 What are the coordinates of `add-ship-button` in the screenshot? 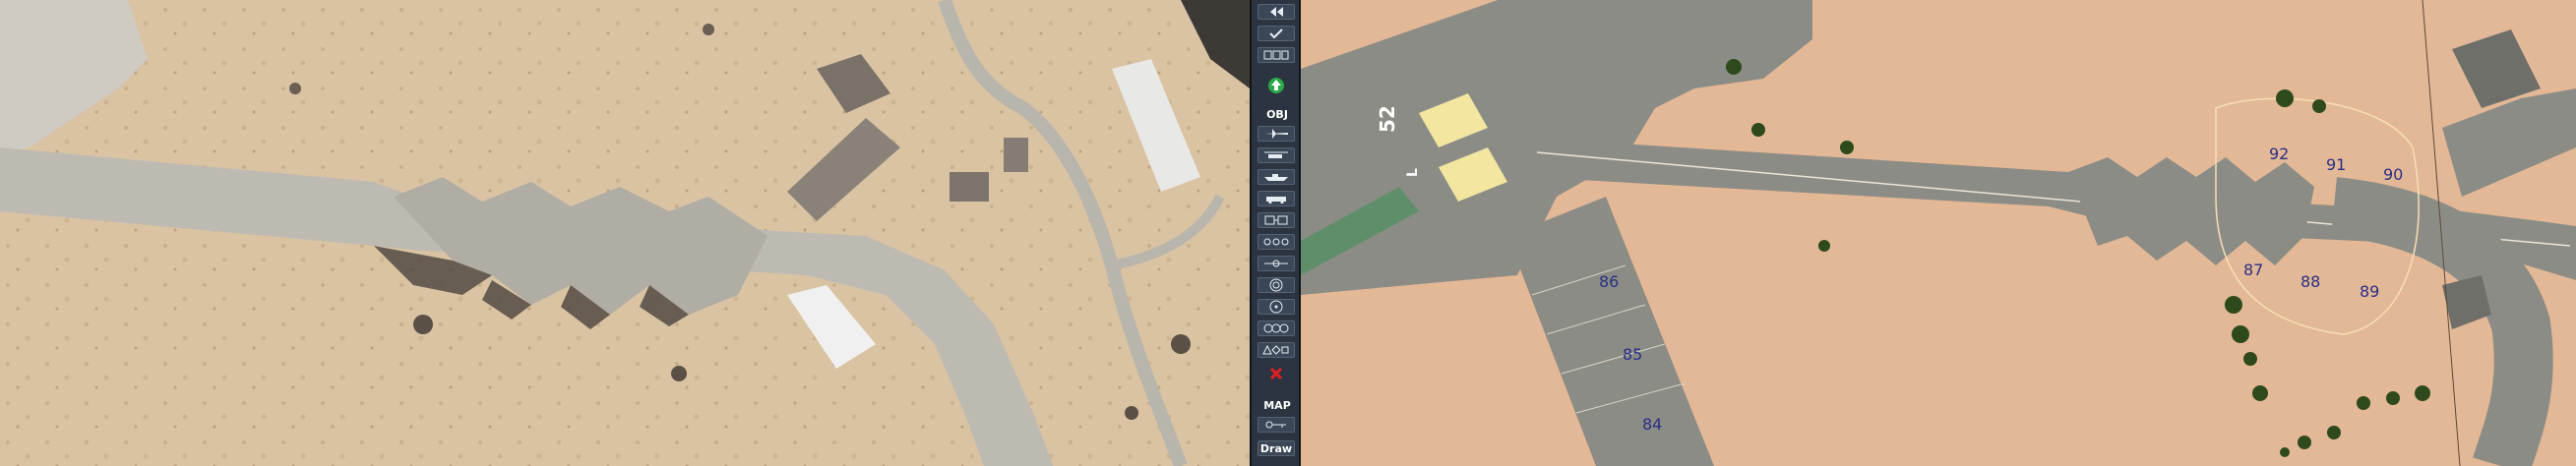 It's located at (1276, 177).